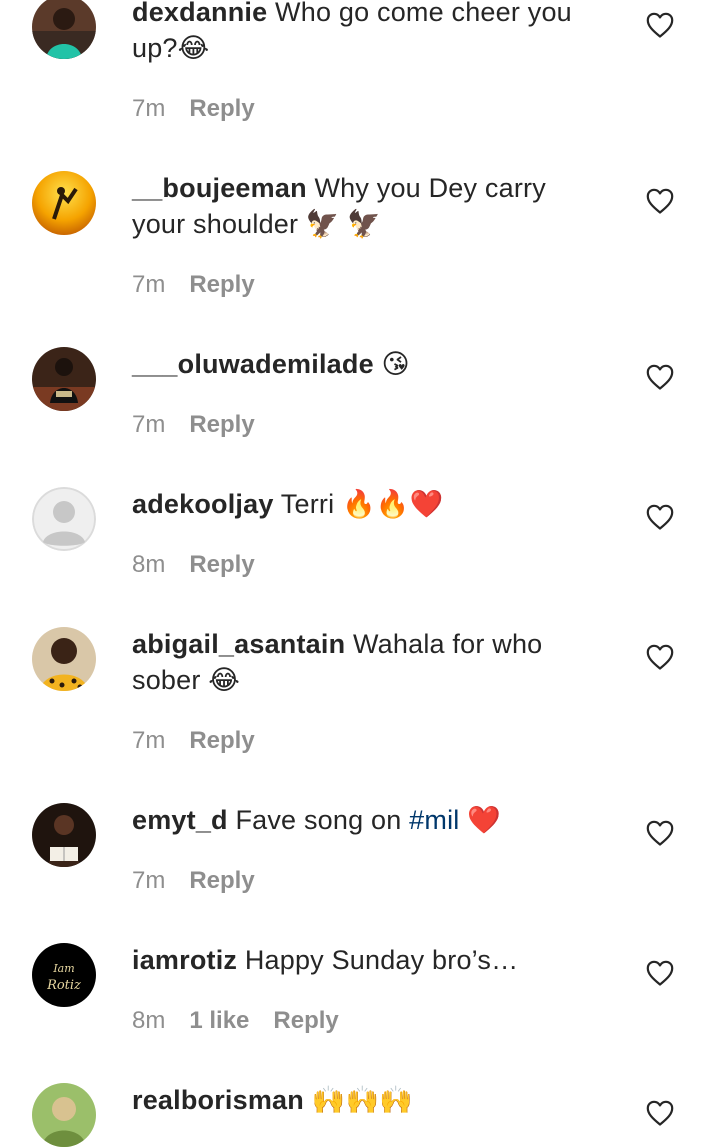  I want to click on comment-content: abigail_asantain Wahala for who sober 😂, so click(367, 662).